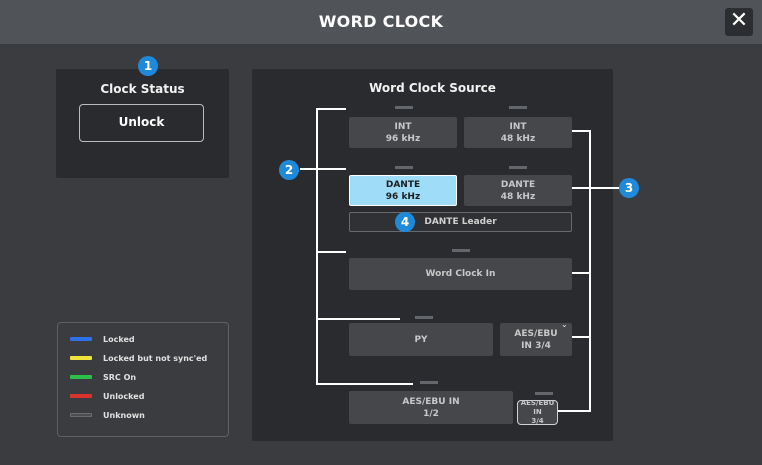 This screenshot has width=762, height=465. What do you see at coordinates (403, 138) in the screenshot?
I see `int-96khz-line2: 96 kHz` at bounding box center [403, 138].